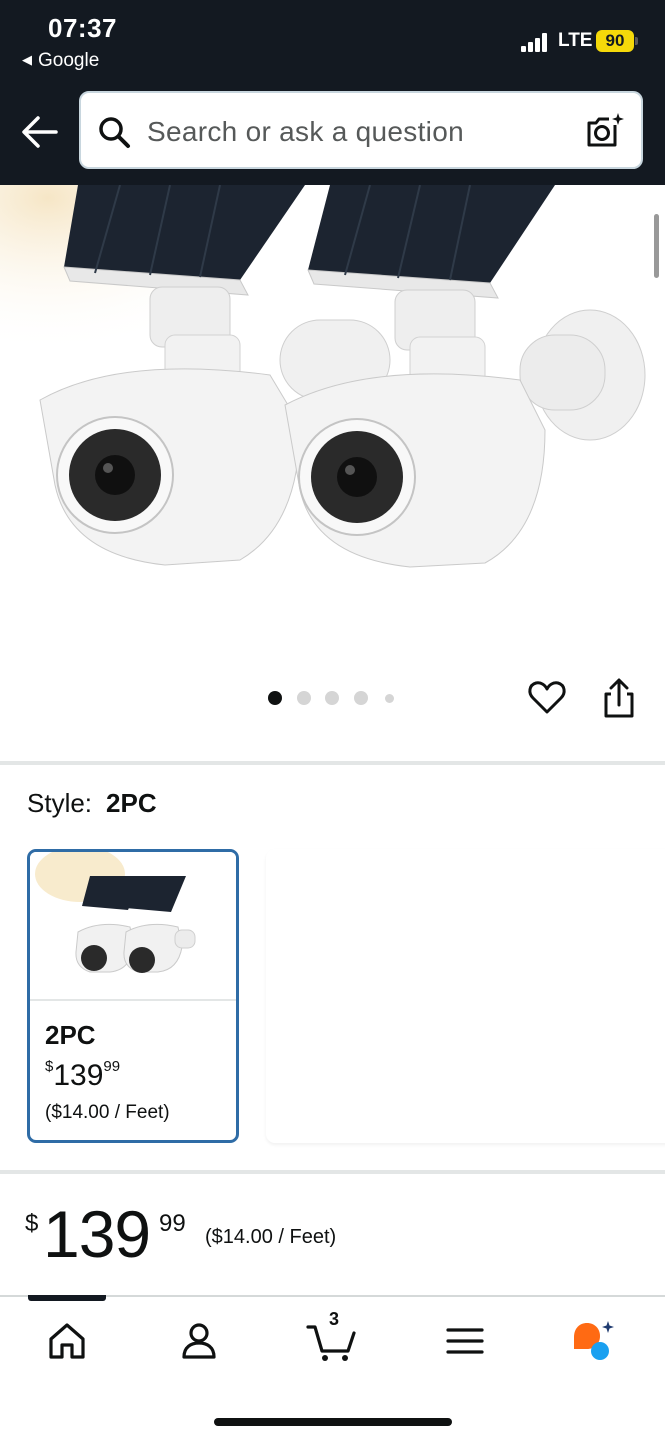  I want to click on home-icon, so click(67, 1341).